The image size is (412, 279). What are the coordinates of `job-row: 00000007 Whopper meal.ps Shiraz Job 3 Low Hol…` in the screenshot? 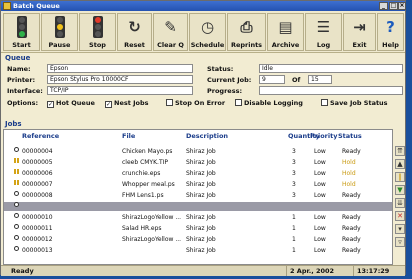 It's located at (198, 184).